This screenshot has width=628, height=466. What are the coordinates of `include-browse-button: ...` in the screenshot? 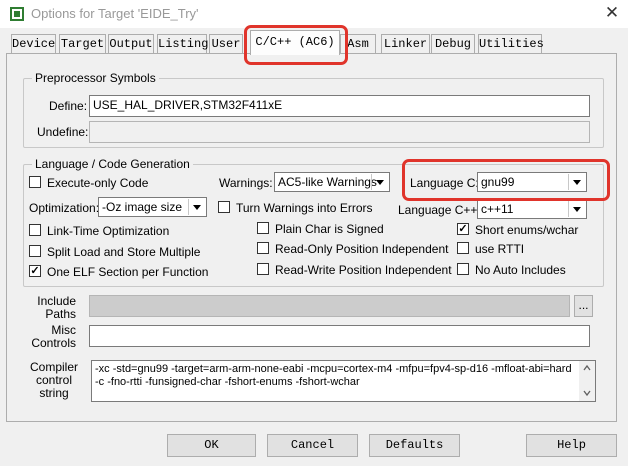 It's located at (583, 306).